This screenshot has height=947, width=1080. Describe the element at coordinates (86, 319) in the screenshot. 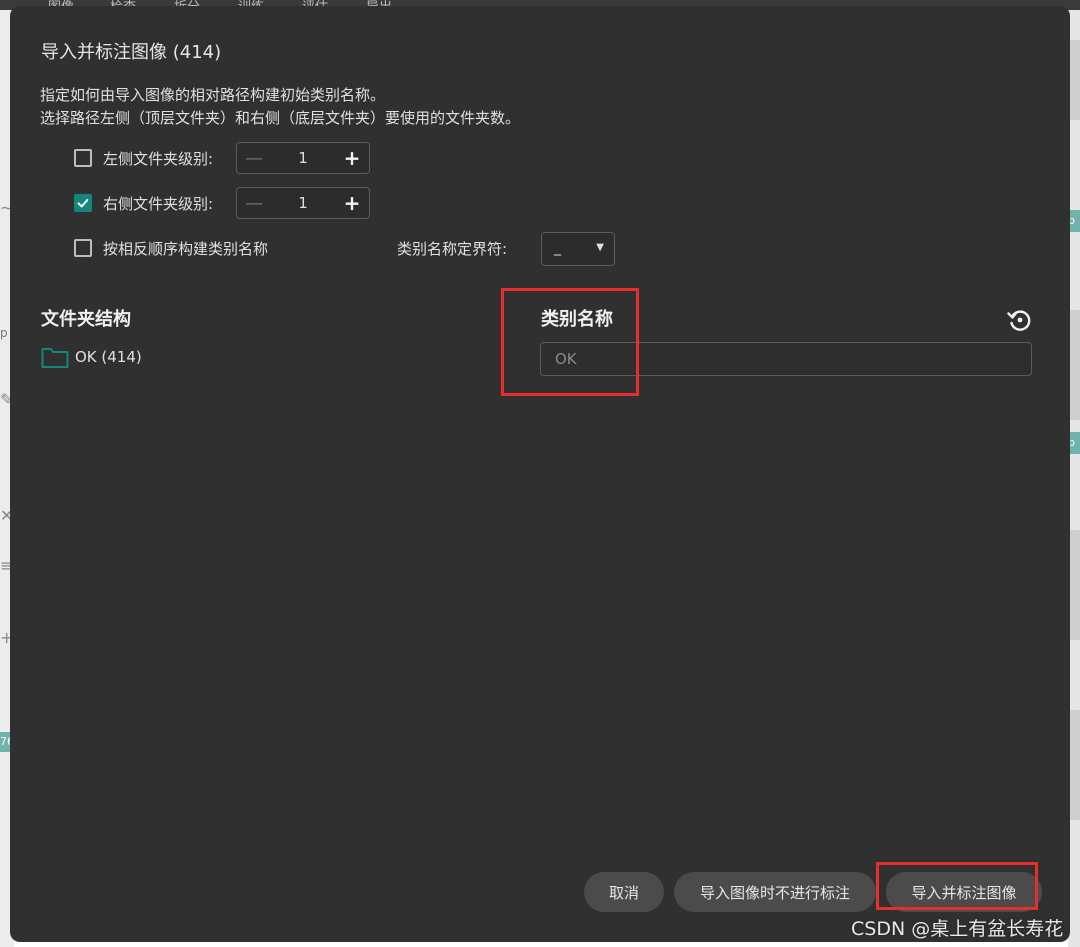

I see `folder-structure-title: 文件夹结构` at that location.